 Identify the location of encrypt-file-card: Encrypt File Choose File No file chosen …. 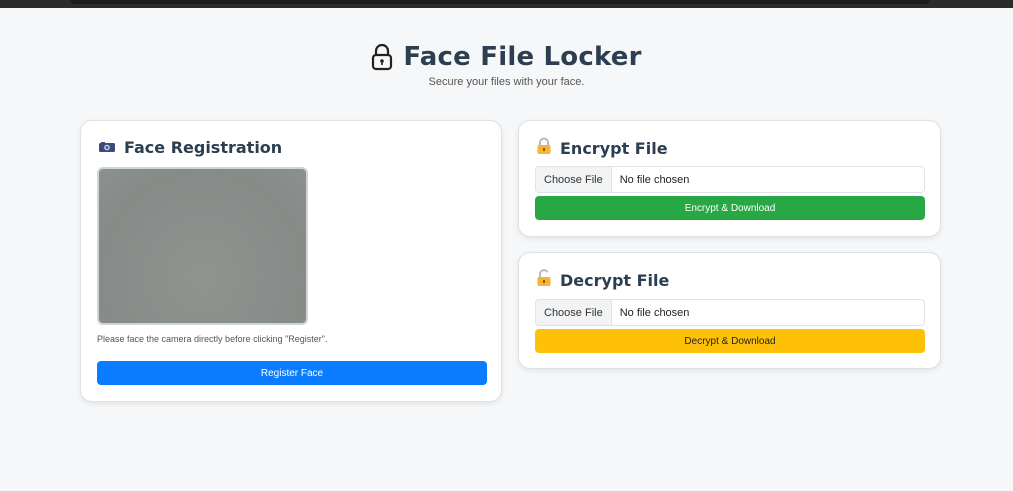
(729, 178).